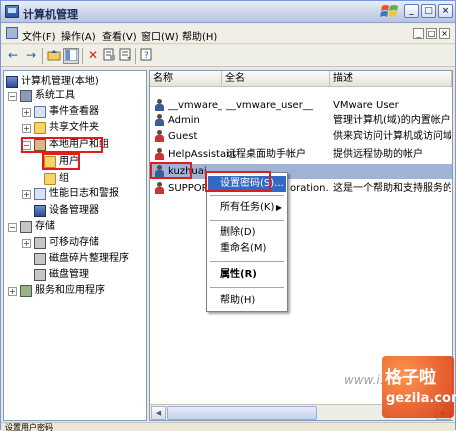 This screenshot has width=456, height=431. What do you see at coordinates (228, 56) in the screenshot?
I see `toolbar: ← → ✕ ?` at bounding box center [228, 56].